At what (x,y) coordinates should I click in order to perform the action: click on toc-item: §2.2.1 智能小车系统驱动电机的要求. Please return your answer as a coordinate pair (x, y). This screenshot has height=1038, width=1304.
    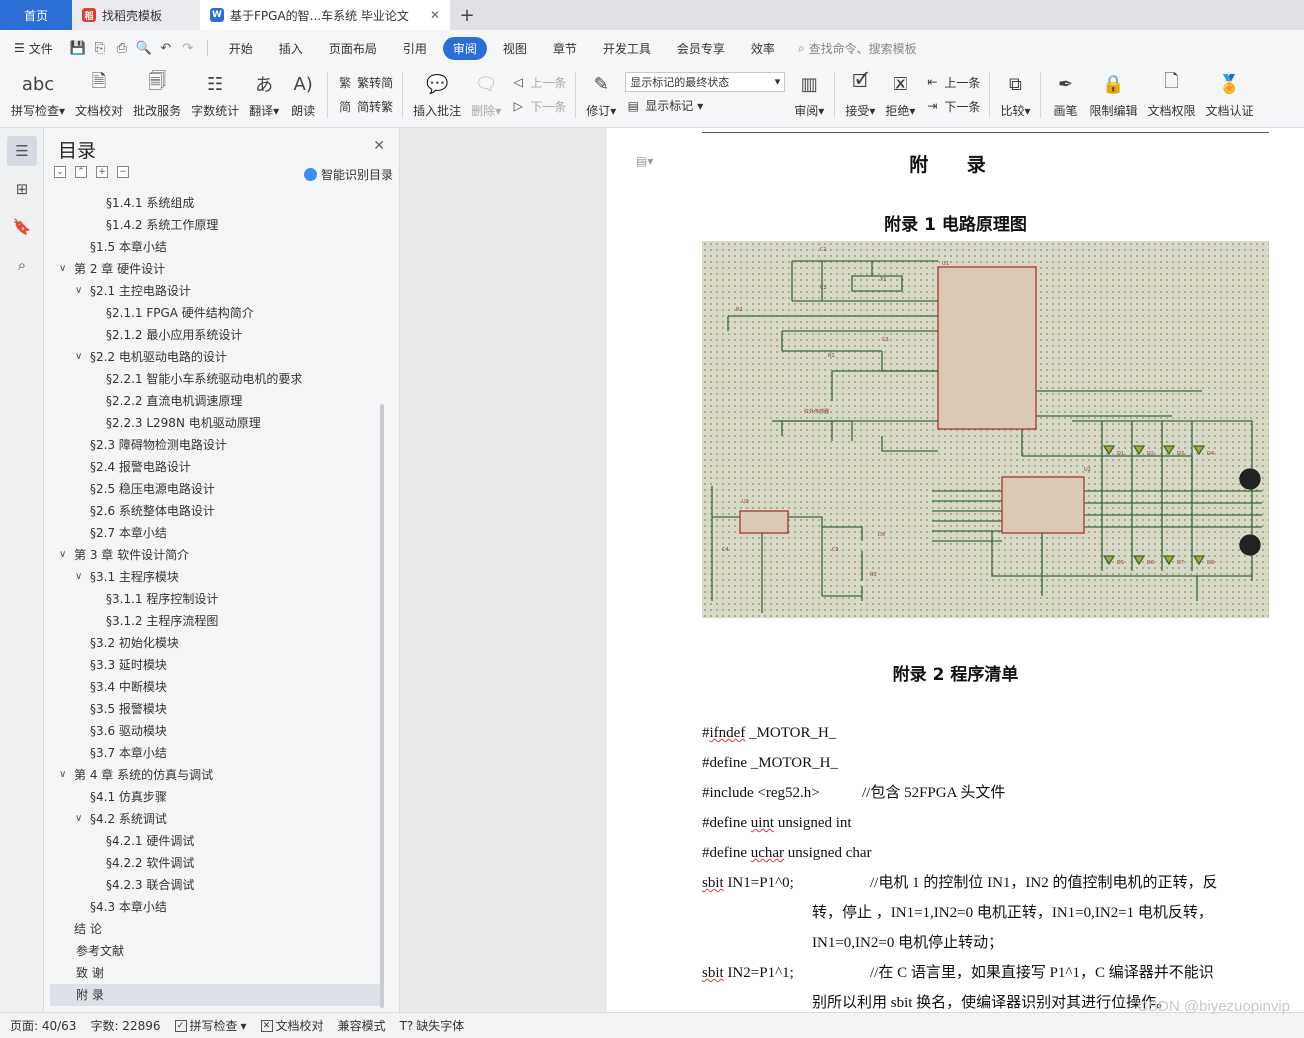
    Looking at the image, I should click on (215, 379).